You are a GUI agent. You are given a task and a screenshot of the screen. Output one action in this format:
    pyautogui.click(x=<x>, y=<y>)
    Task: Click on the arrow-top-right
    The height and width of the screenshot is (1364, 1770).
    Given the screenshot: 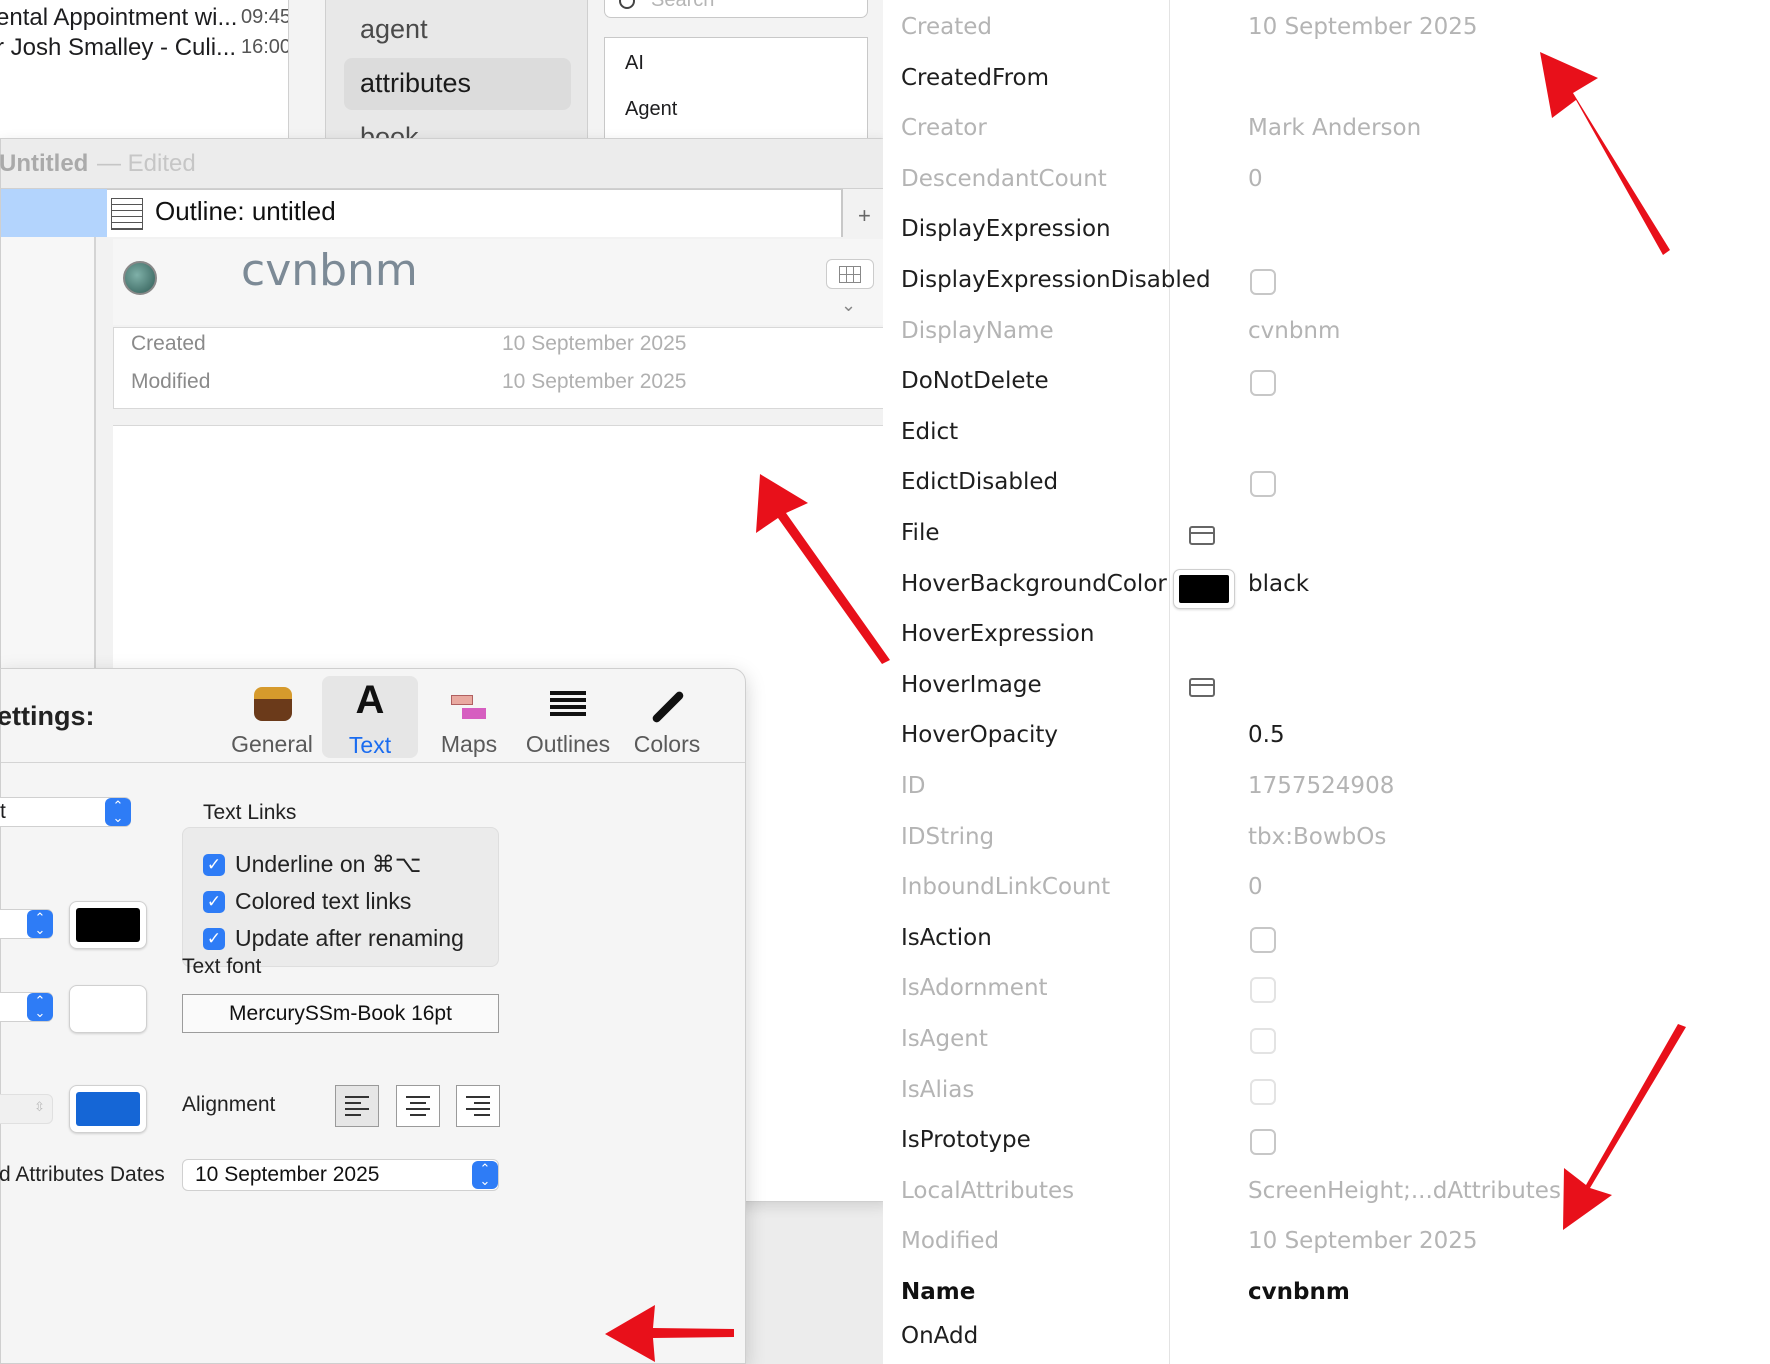 What is the action you would take?
    pyautogui.click(x=1605, y=153)
    